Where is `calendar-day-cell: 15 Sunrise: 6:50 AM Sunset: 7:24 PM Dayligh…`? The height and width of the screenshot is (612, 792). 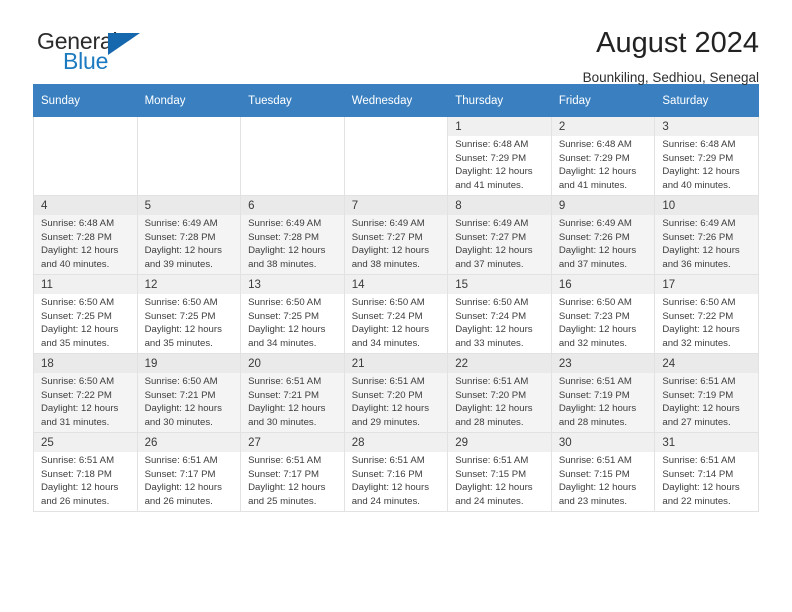
calendar-day-cell: 15 Sunrise: 6:50 AM Sunset: 7:24 PM Dayligh… is located at coordinates (499, 314).